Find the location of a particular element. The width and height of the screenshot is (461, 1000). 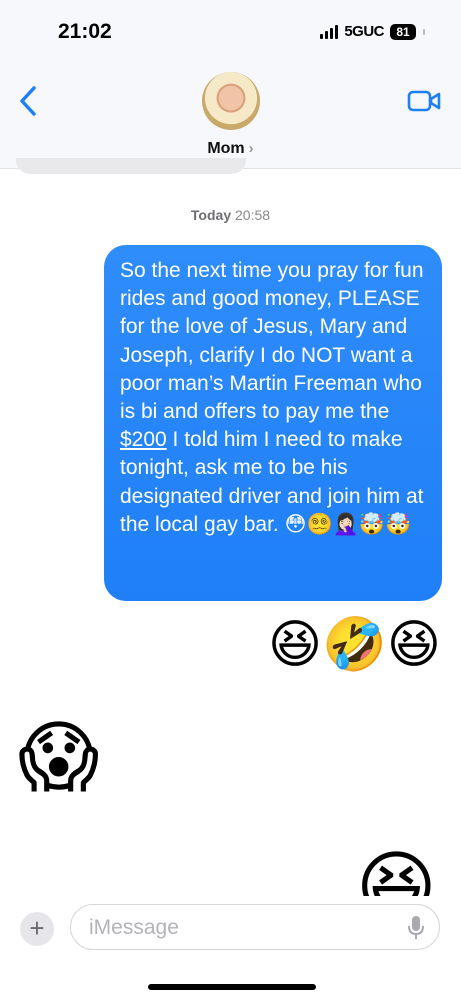

network-type: 5GUC is located at coordinates (364, 31).